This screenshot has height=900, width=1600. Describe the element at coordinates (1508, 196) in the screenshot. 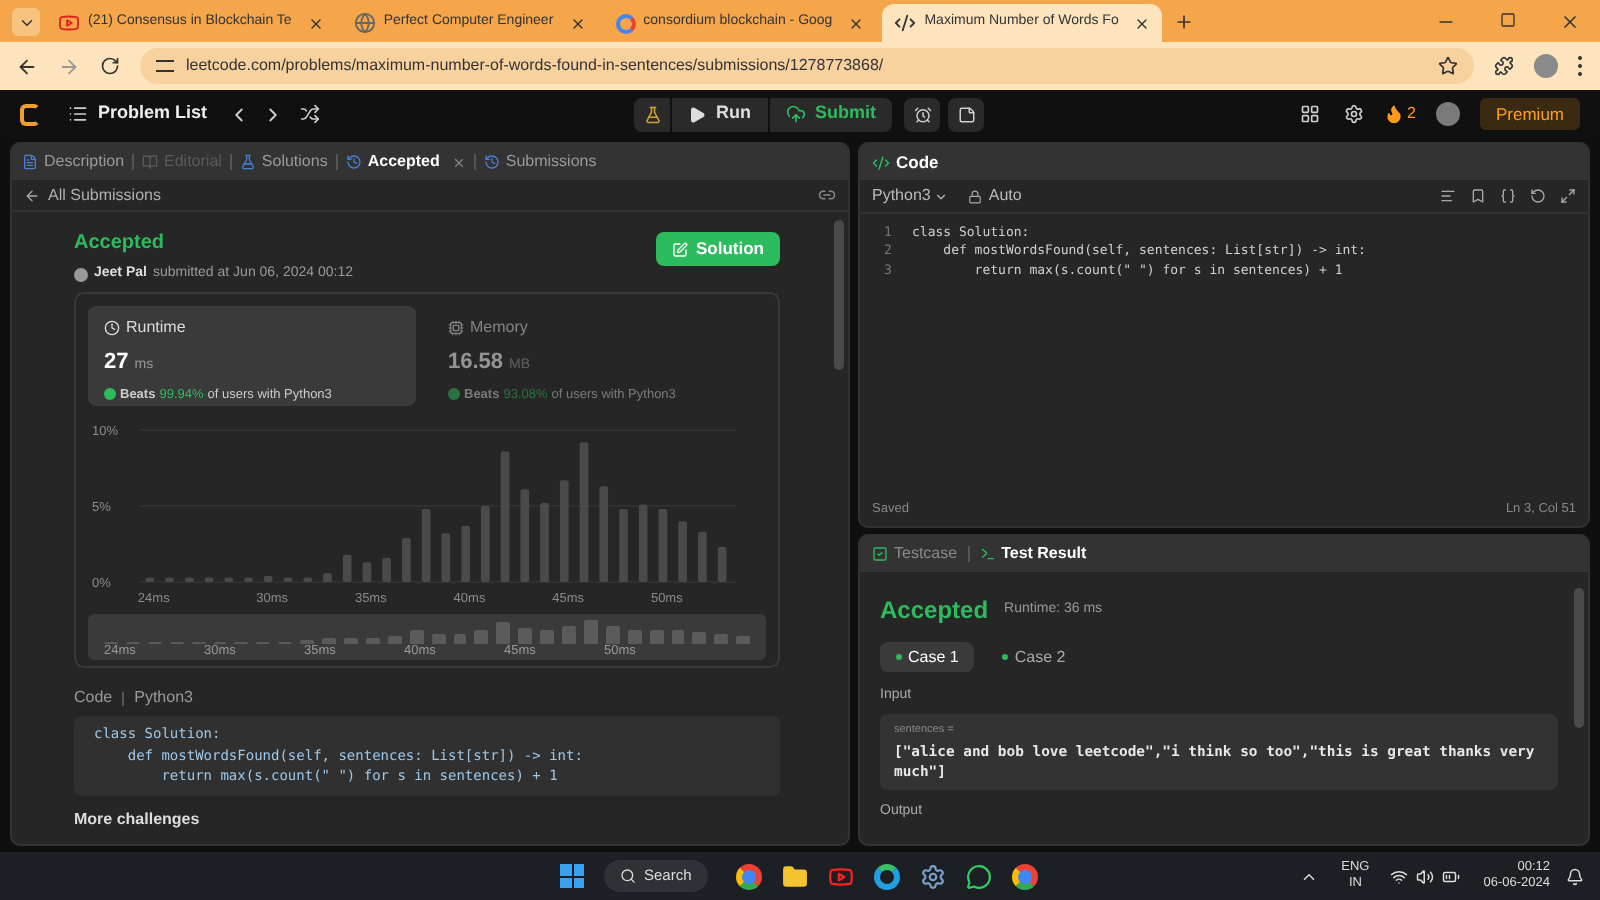

I see `braces-icon` at that location.